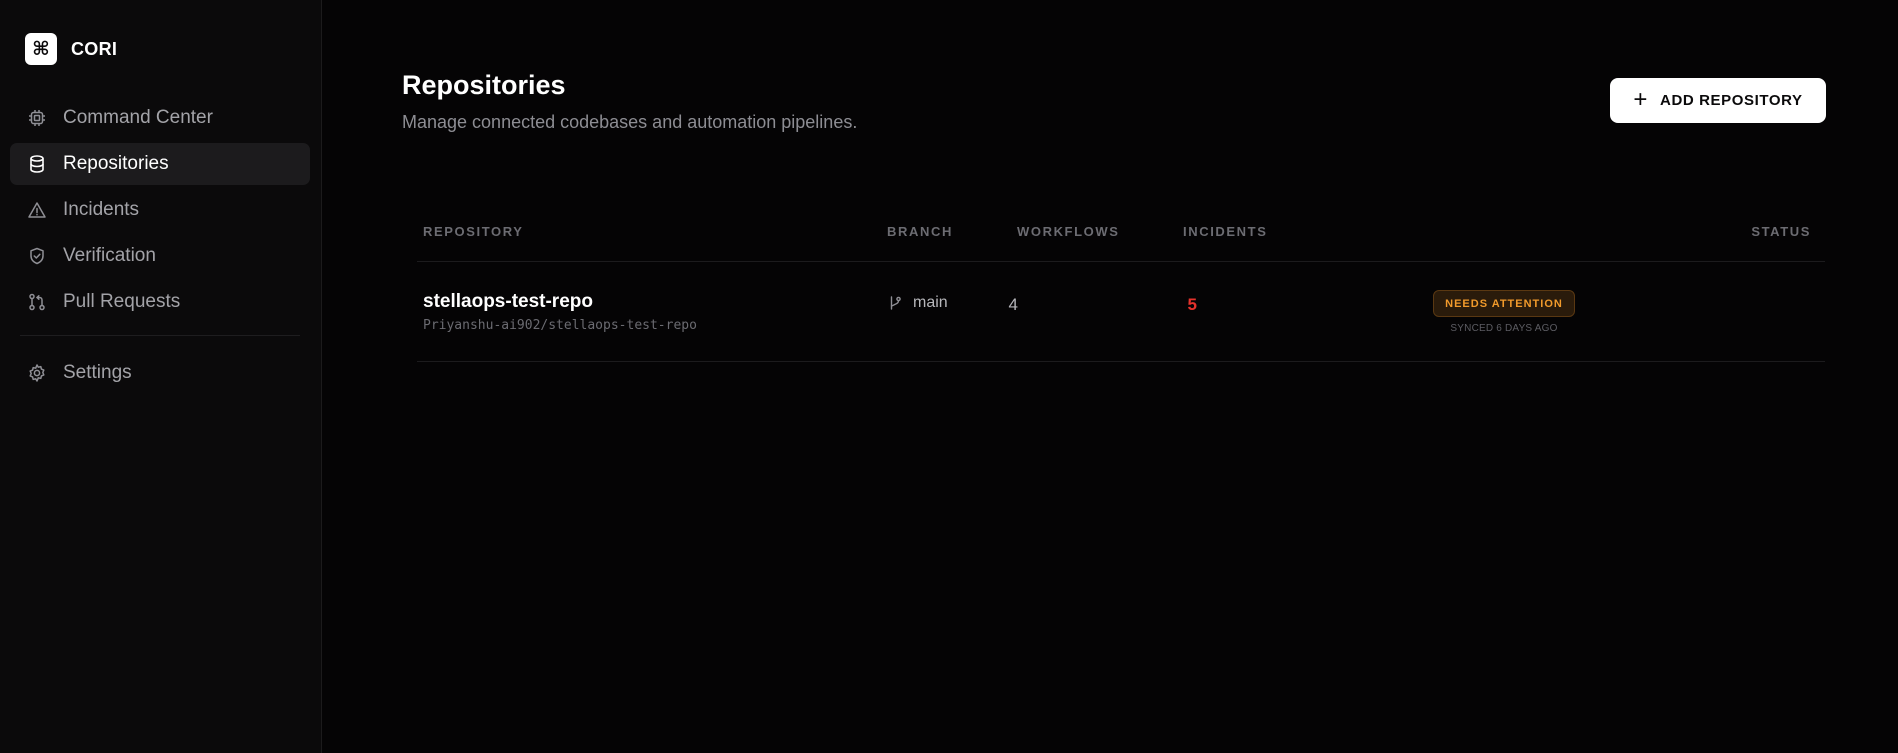  What do you see at coordinates (1781, 231) in the screenshot?
I see `column-header-status: STATUS` at bounding box center [1781, 231].